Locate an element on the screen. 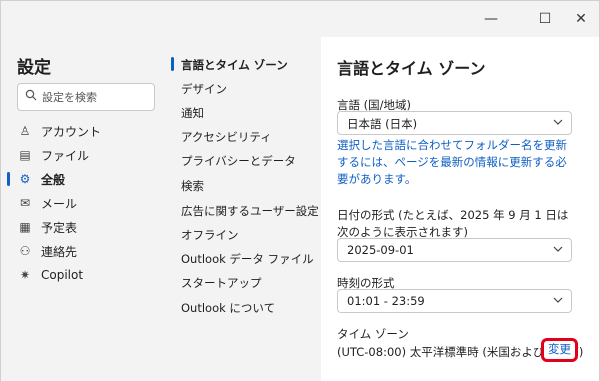  timezone-label: タイム ゾーン is located at coordinates (373, 334).